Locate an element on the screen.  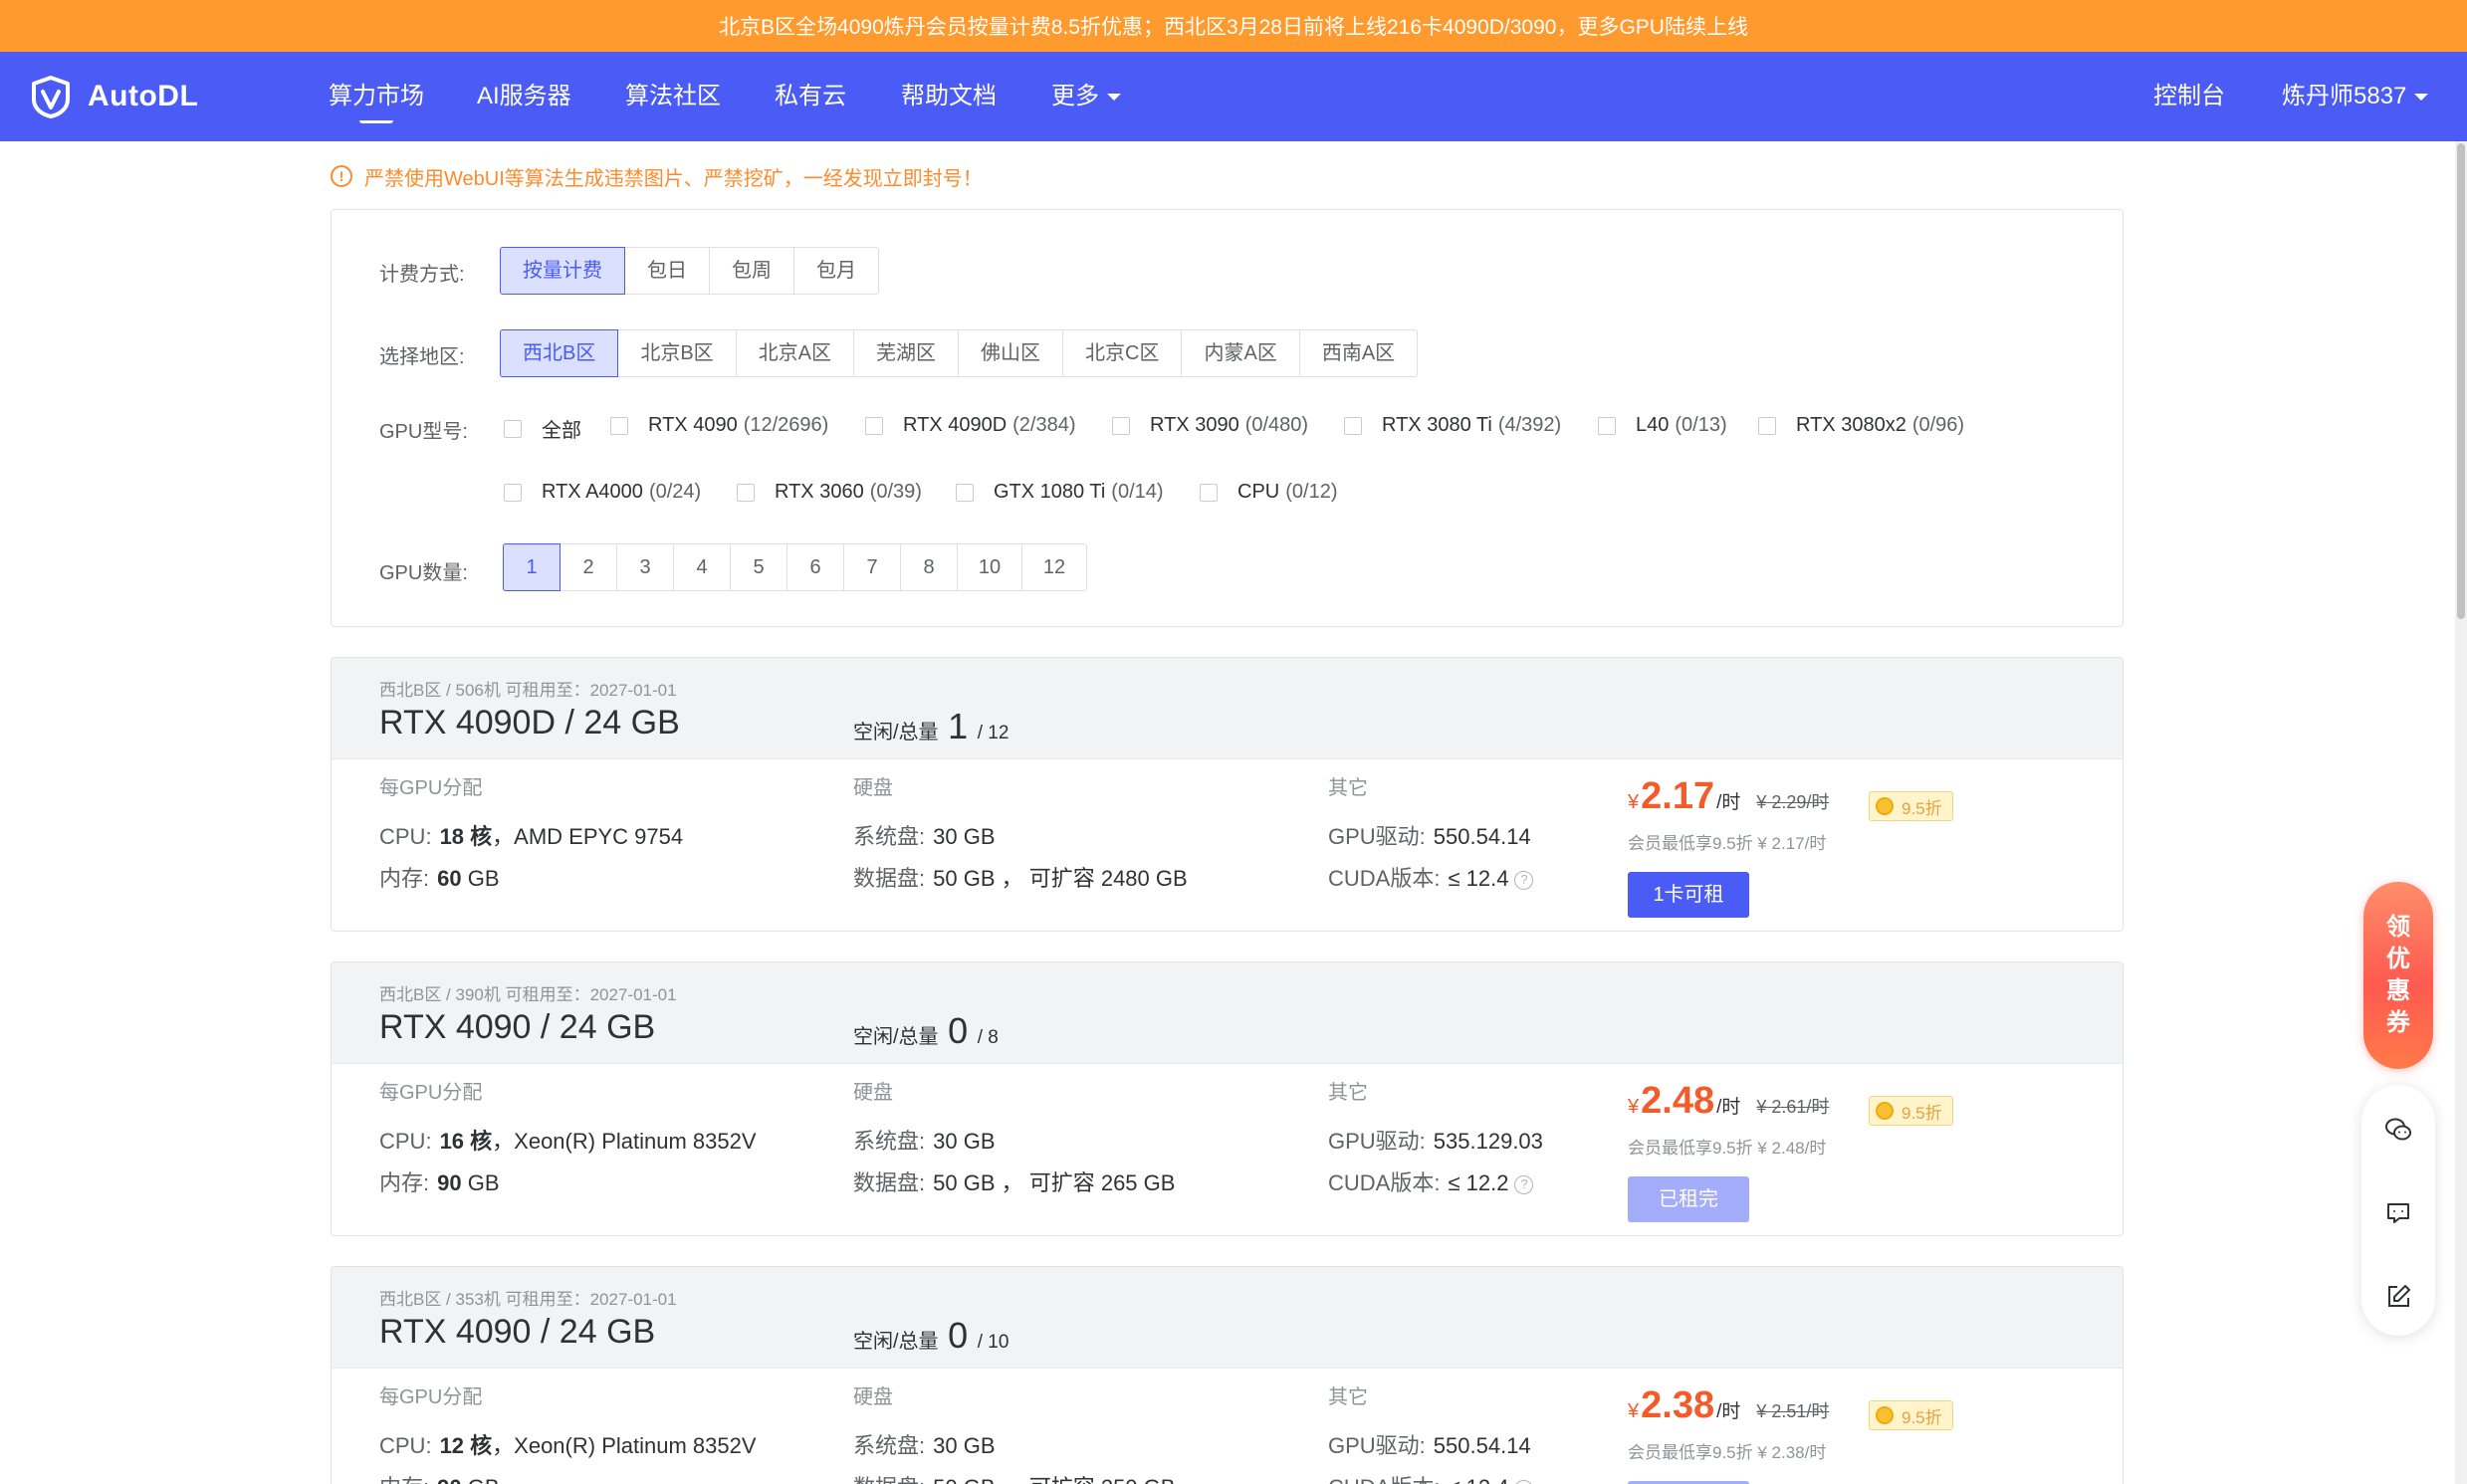
spec-key: 数据盘: is located at coordinates (889, 1183).